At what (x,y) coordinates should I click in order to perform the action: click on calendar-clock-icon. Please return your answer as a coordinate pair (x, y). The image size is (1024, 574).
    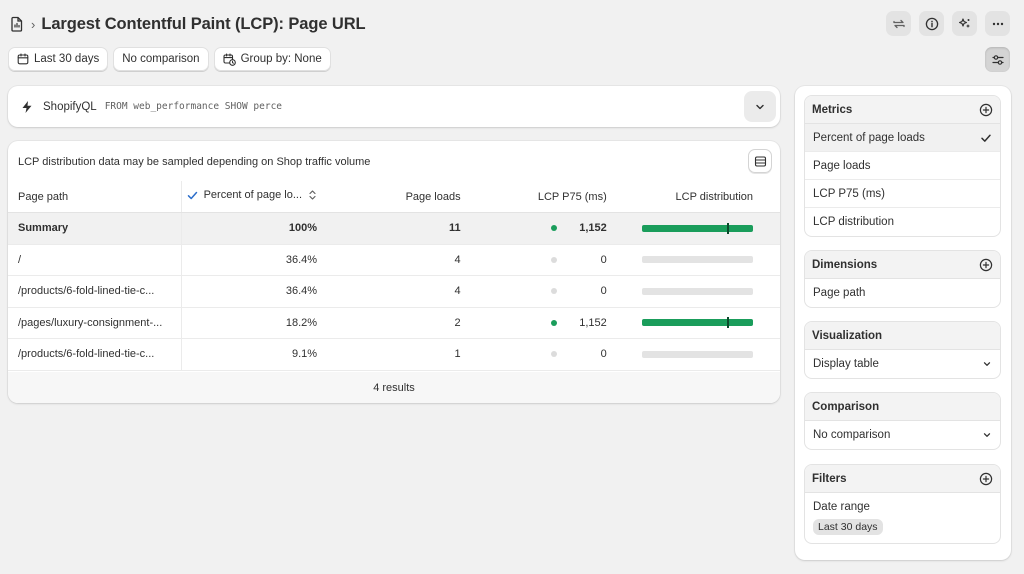
    Looking at the image, I should click on (229, 59).